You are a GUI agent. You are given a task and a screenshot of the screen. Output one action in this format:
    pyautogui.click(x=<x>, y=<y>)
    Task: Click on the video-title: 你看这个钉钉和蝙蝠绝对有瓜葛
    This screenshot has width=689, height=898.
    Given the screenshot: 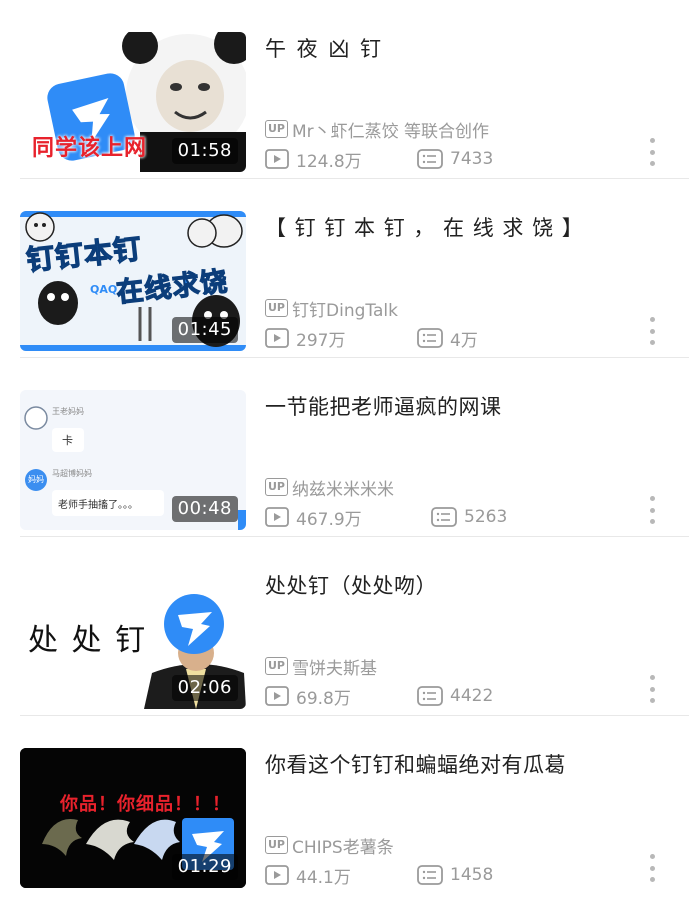 What is the action you would take?
    pyautogui.click(x=457, y=765)
    